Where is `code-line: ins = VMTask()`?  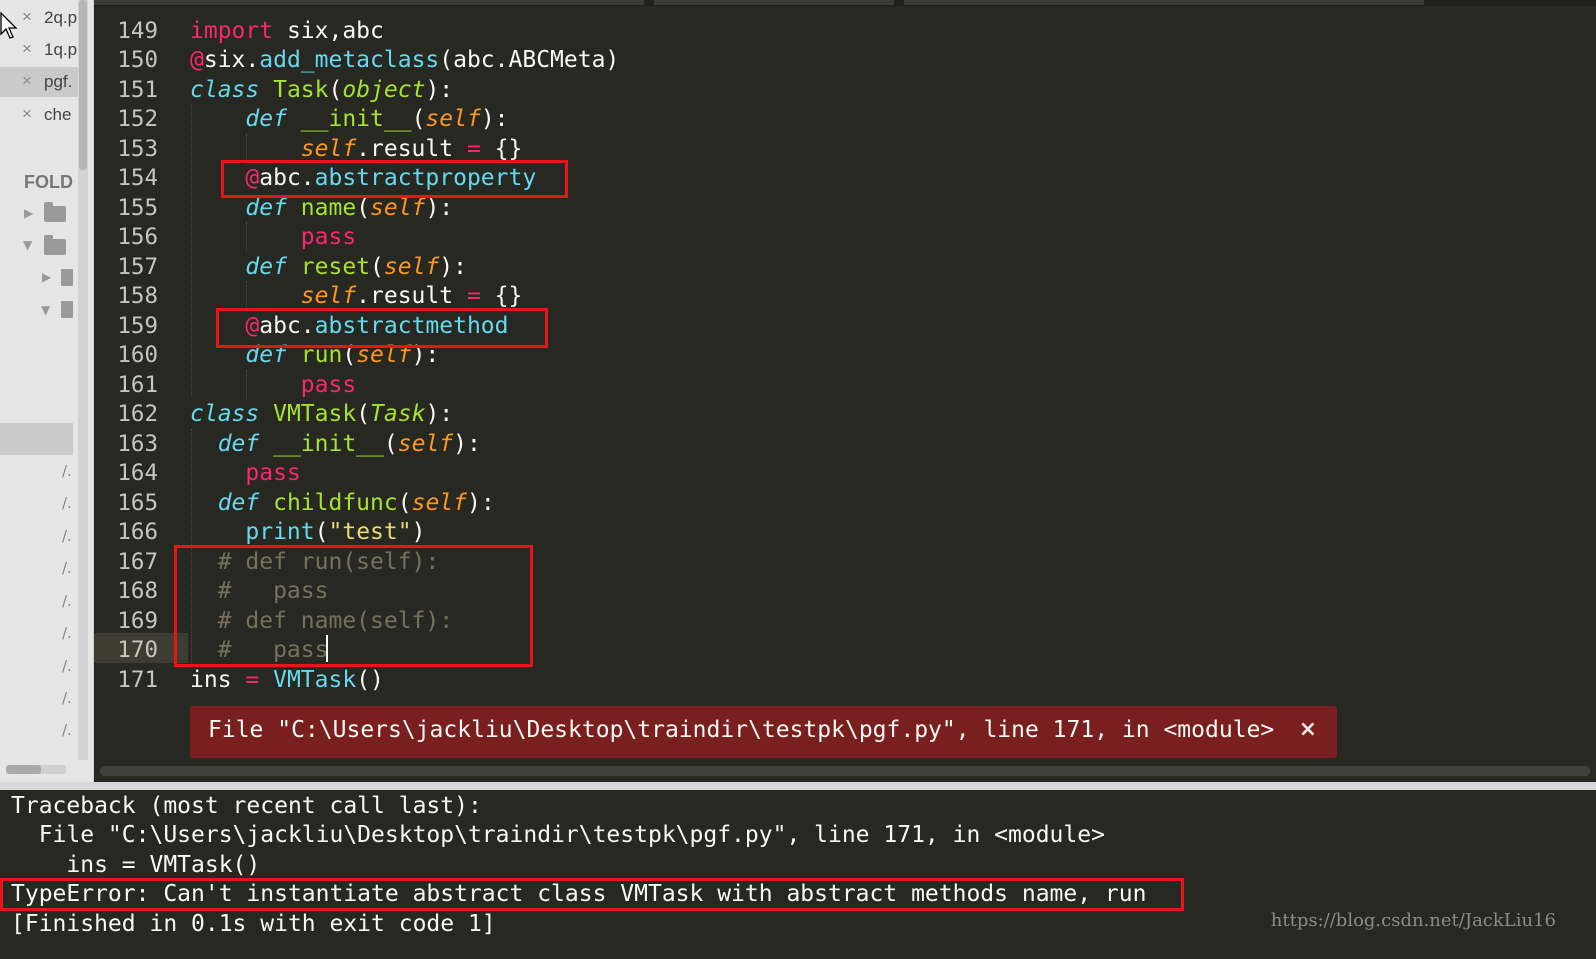 code-line: ins = VMTask() is located at coordinates (287, 680).